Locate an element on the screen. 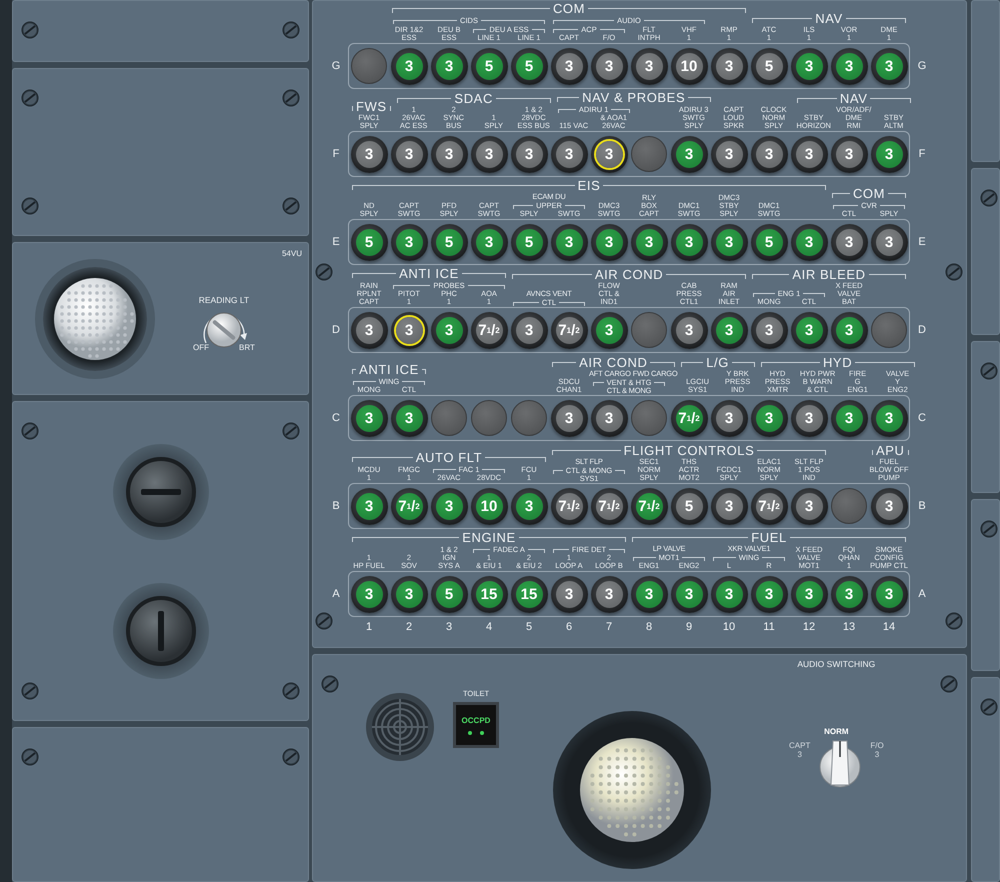 The image size is (1000, 882). off-label: OFF is located at coordinates (201, 347).